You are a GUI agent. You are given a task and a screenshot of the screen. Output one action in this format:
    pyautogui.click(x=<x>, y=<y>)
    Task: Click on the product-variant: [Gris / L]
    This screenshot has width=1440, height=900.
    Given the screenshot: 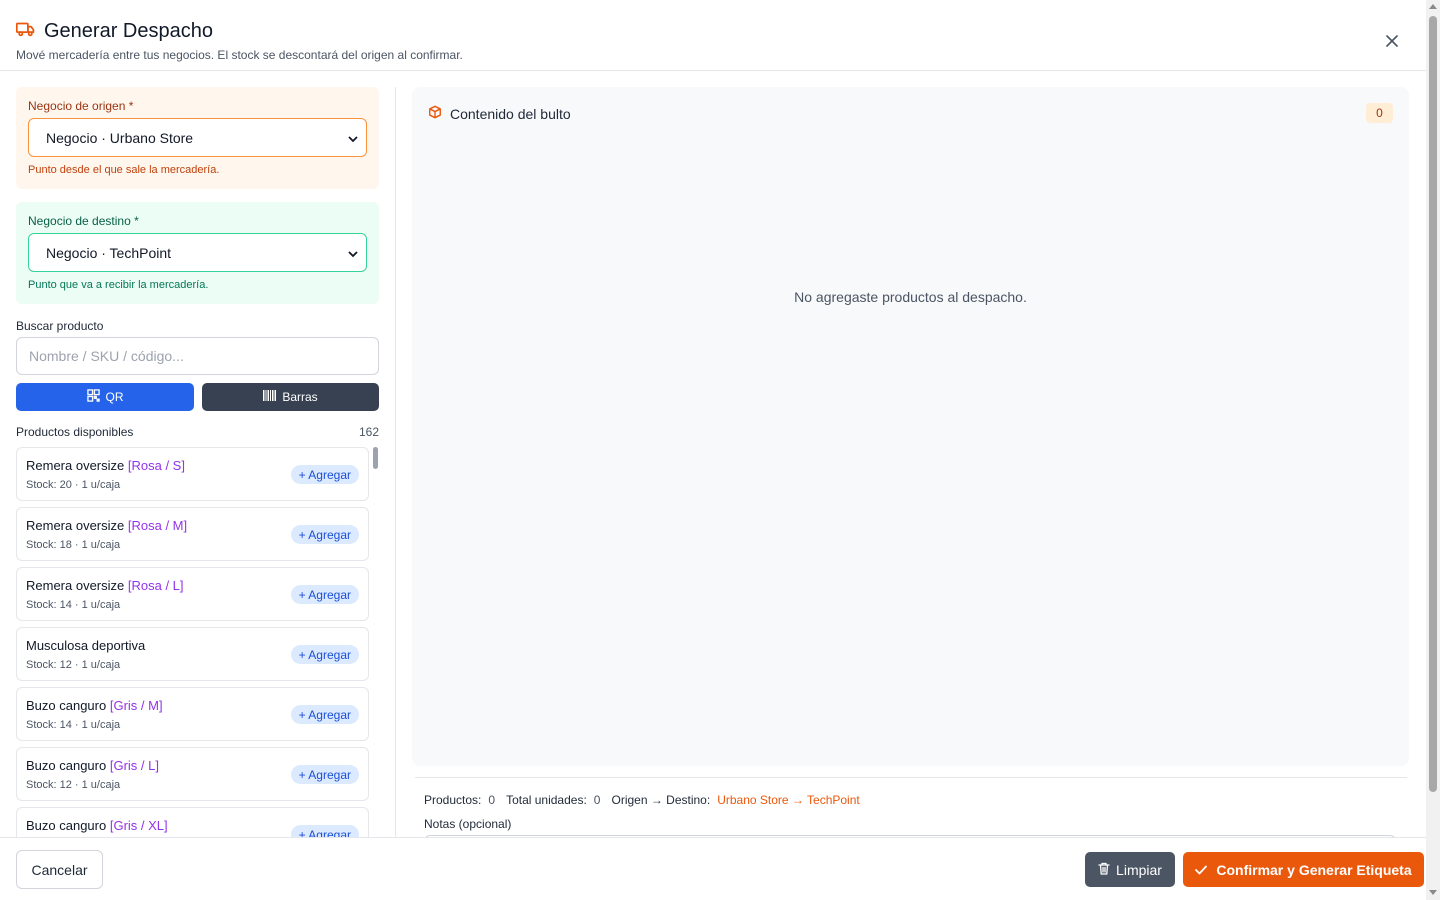 What is the action you would take?
    pyautogui.click(x=134, y=765)
    